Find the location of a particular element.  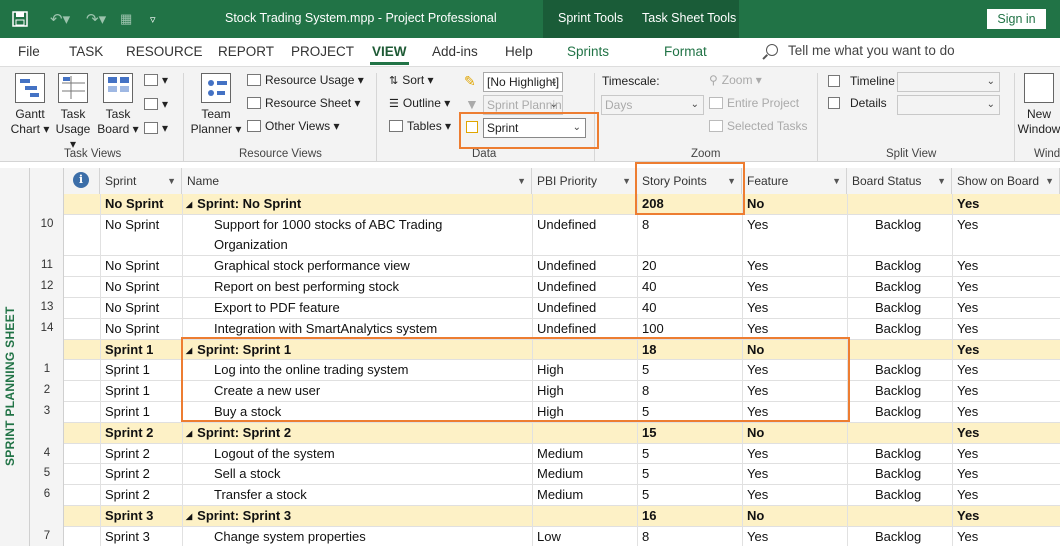

gantt-chart-button: Gantt Chart ▾ is located at coordinates (30, 105).